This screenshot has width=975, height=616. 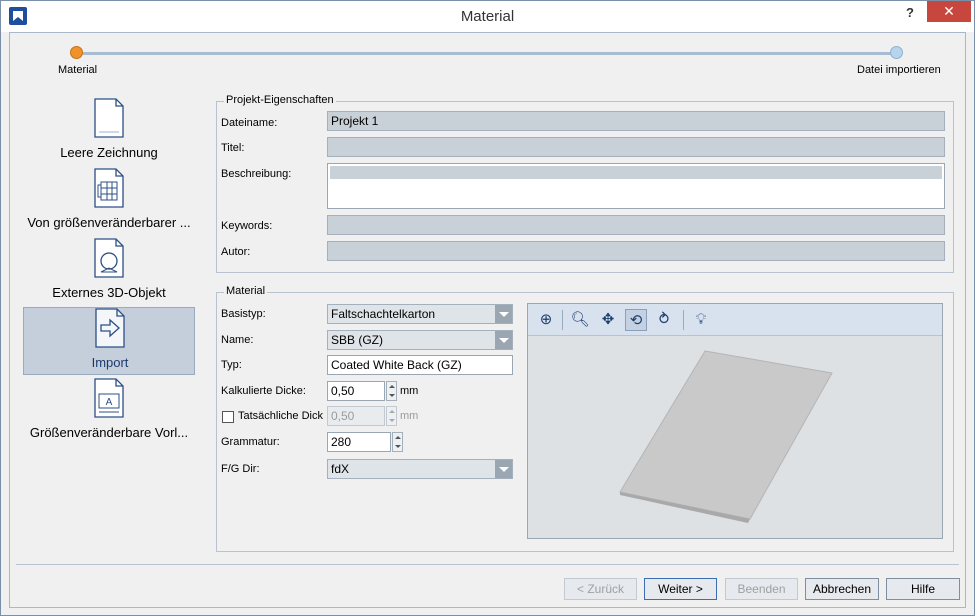 What do you see at coordinates (409, 391) in the screenshot?
I see `calc-thickness-unit: mm` at bounding box center [409, 391].